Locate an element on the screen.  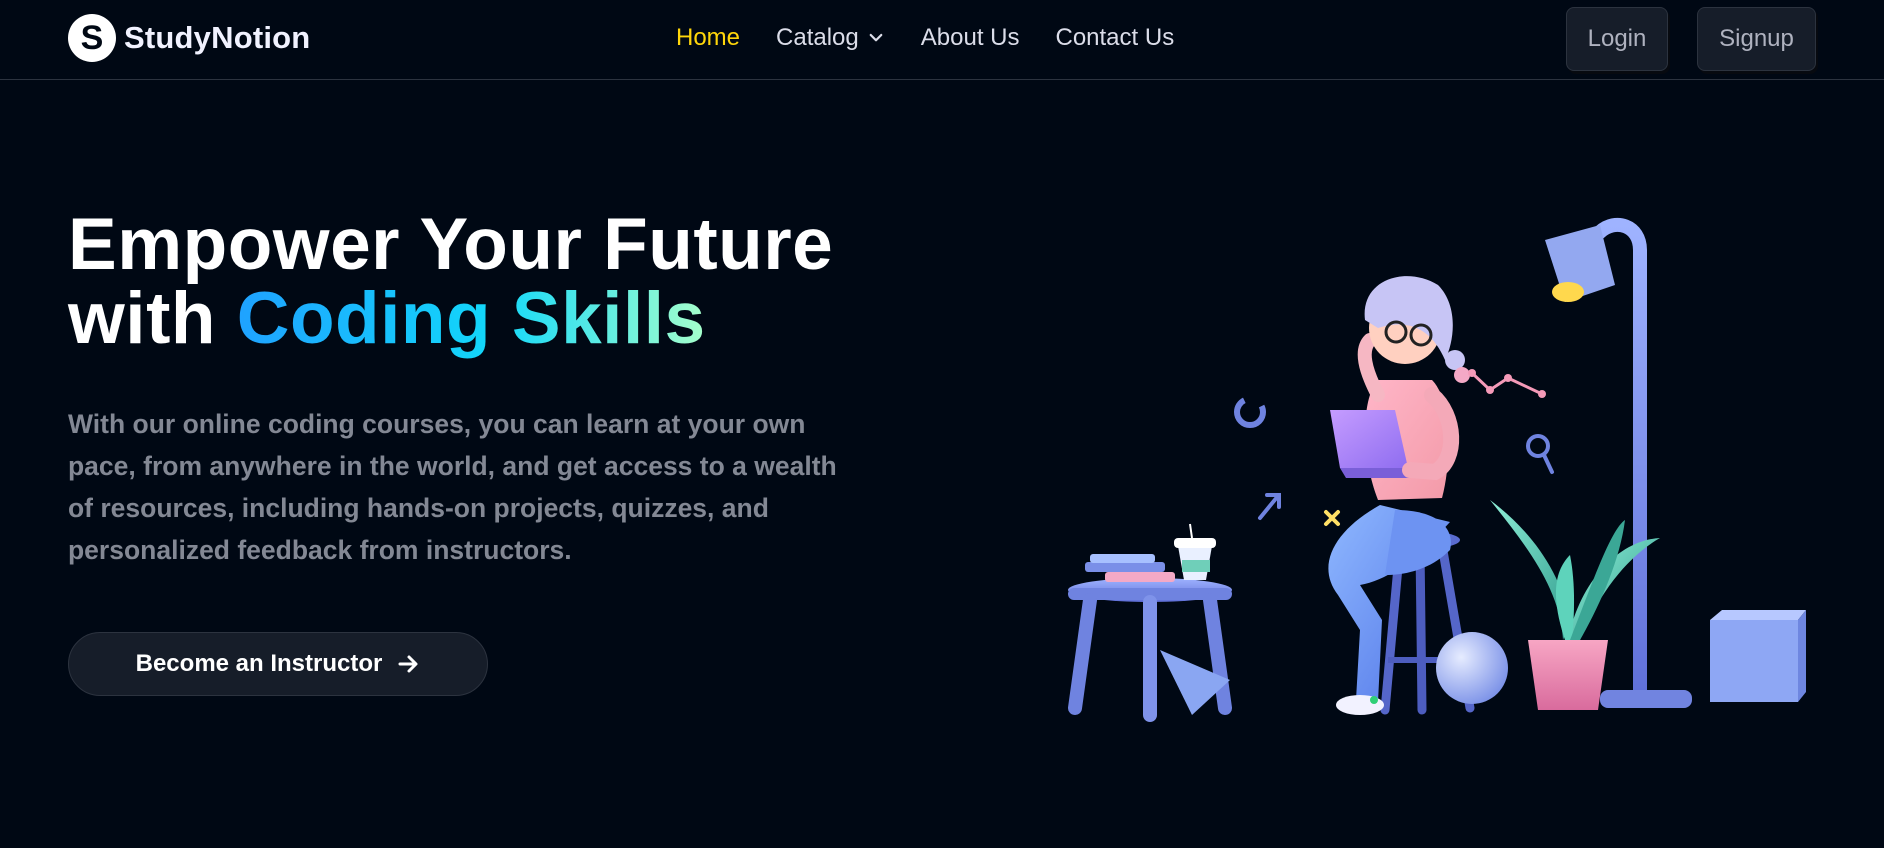
hero-headline: Empower Your Future with Coding Skills is located at coordinates (450, 282).